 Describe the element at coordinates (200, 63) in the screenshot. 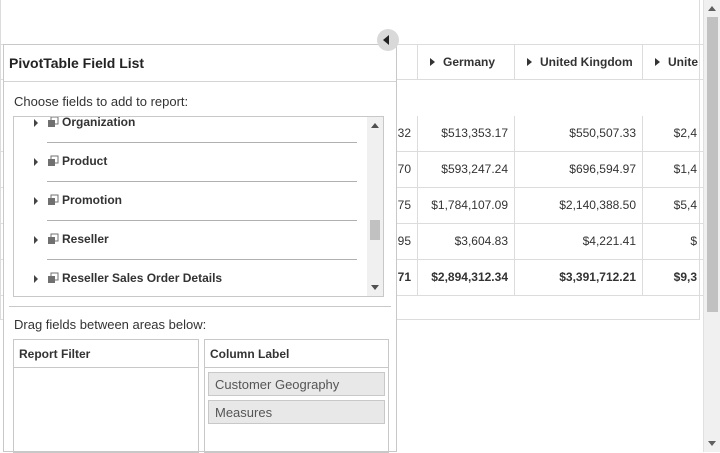

I see `panel-title: PivotTable Field List` at that location.